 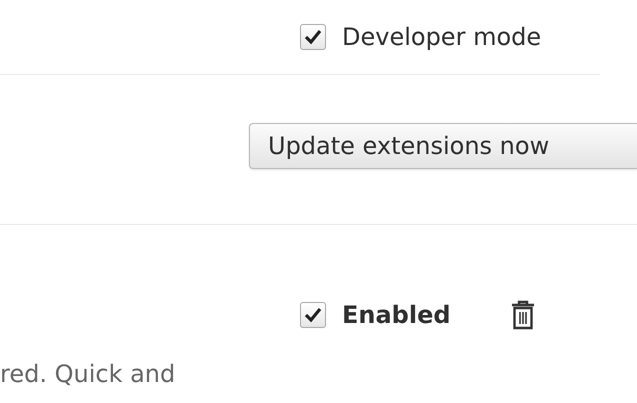 What do you see at coordinates (88, 374) in the screenshot?
I see `extension-description: red. Quick and` at bounding box center [88, 374].